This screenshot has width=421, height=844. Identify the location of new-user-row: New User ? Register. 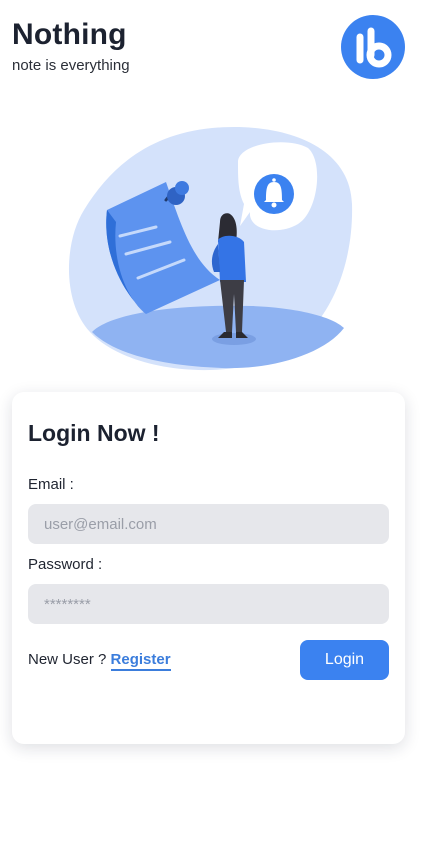
(99, 661).